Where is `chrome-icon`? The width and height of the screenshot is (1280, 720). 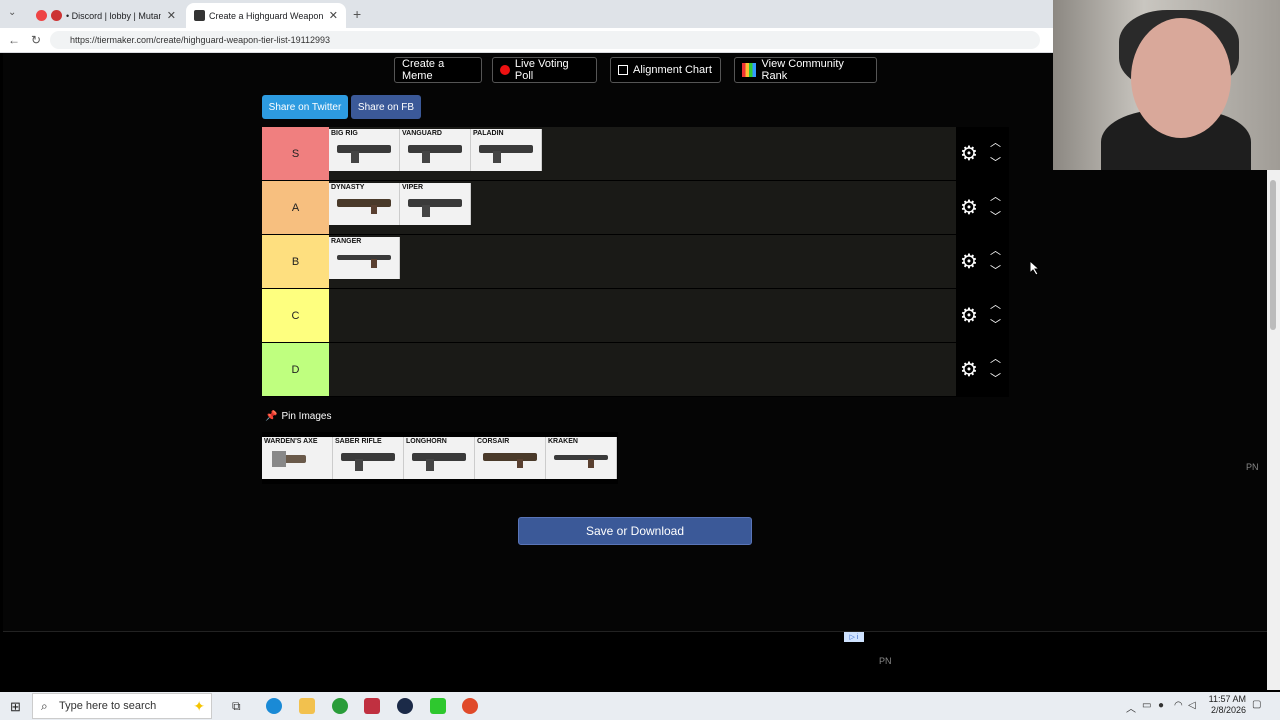 chrome-icon is located at coordinates (470, 706).